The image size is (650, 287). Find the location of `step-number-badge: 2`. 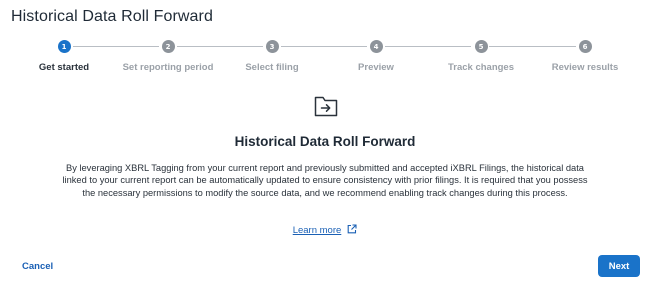

step-number-badge: 2 is located at coordinates (168, 46).